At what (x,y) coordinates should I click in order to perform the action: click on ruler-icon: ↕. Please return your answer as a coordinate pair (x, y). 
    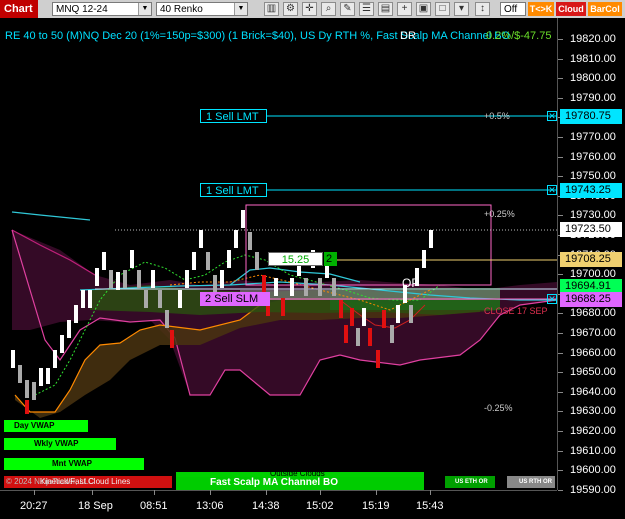
    Looking at the image, I should click on (482, 9).